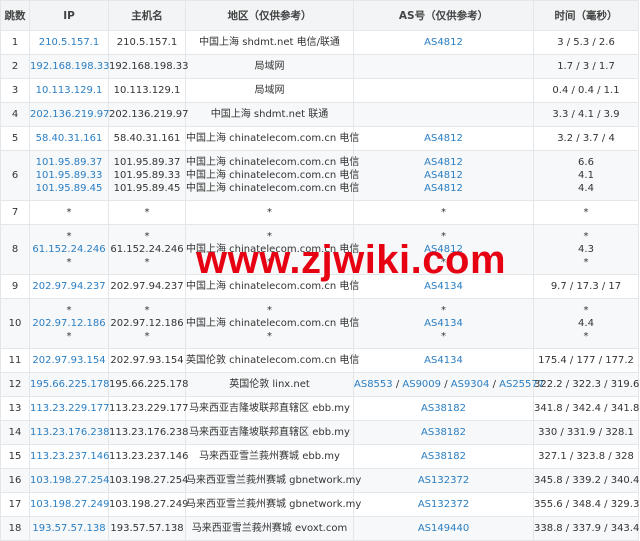  Describe the element at coordinates (373, 384) in the screenshot. I see `as-link: AS8553` at that location.